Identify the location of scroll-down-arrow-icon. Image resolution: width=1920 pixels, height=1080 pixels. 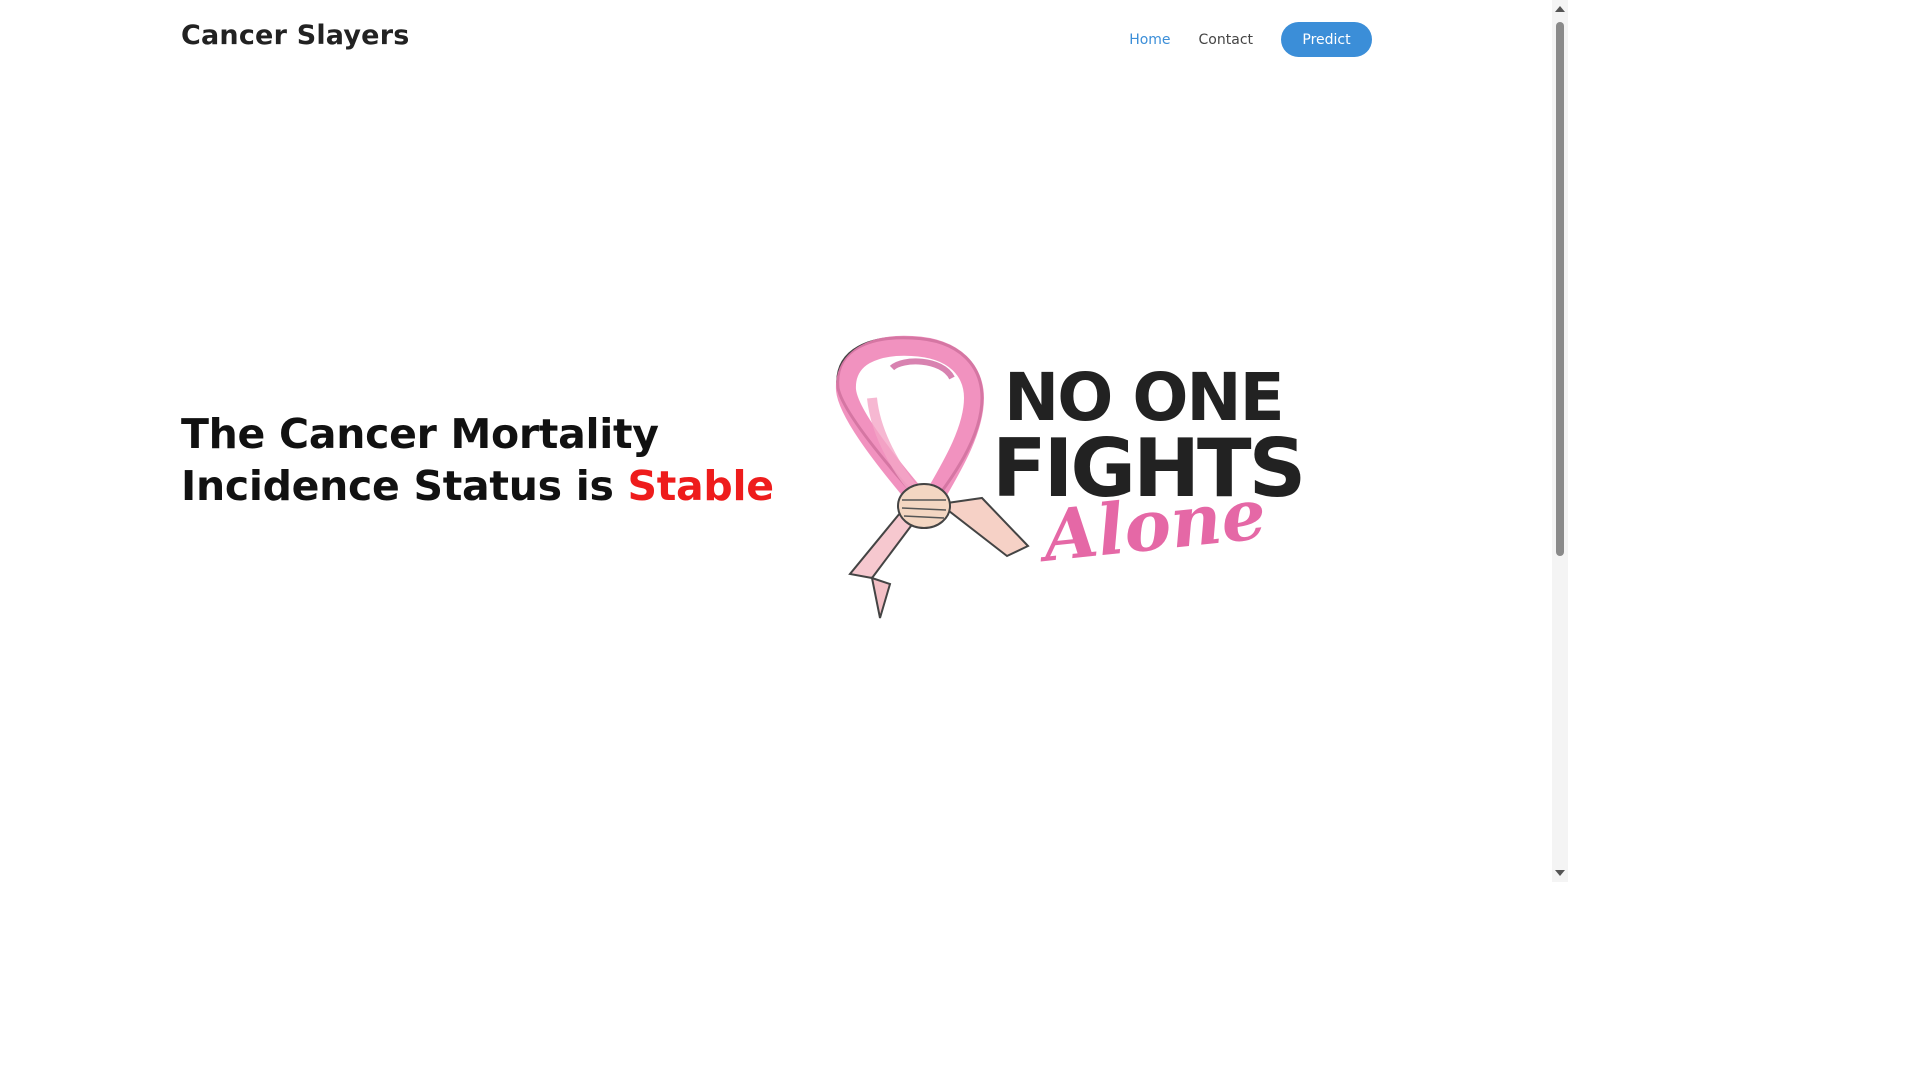
(1560, 873).